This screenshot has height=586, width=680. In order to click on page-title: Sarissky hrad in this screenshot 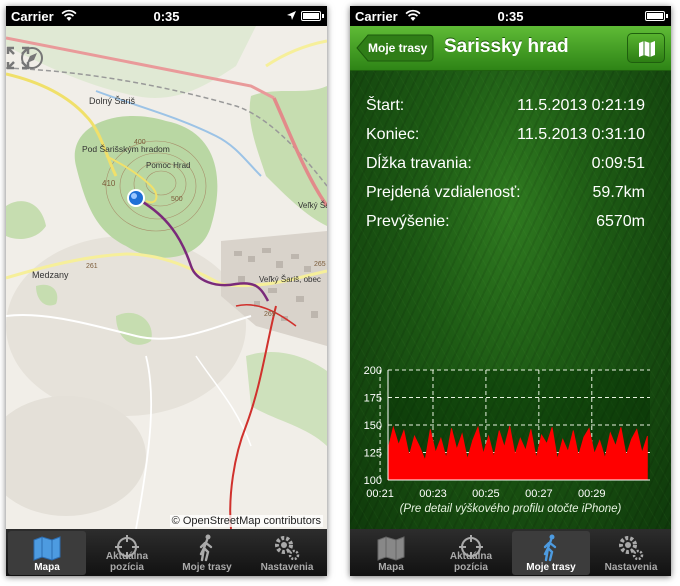, I will do `click(506, 46)`.